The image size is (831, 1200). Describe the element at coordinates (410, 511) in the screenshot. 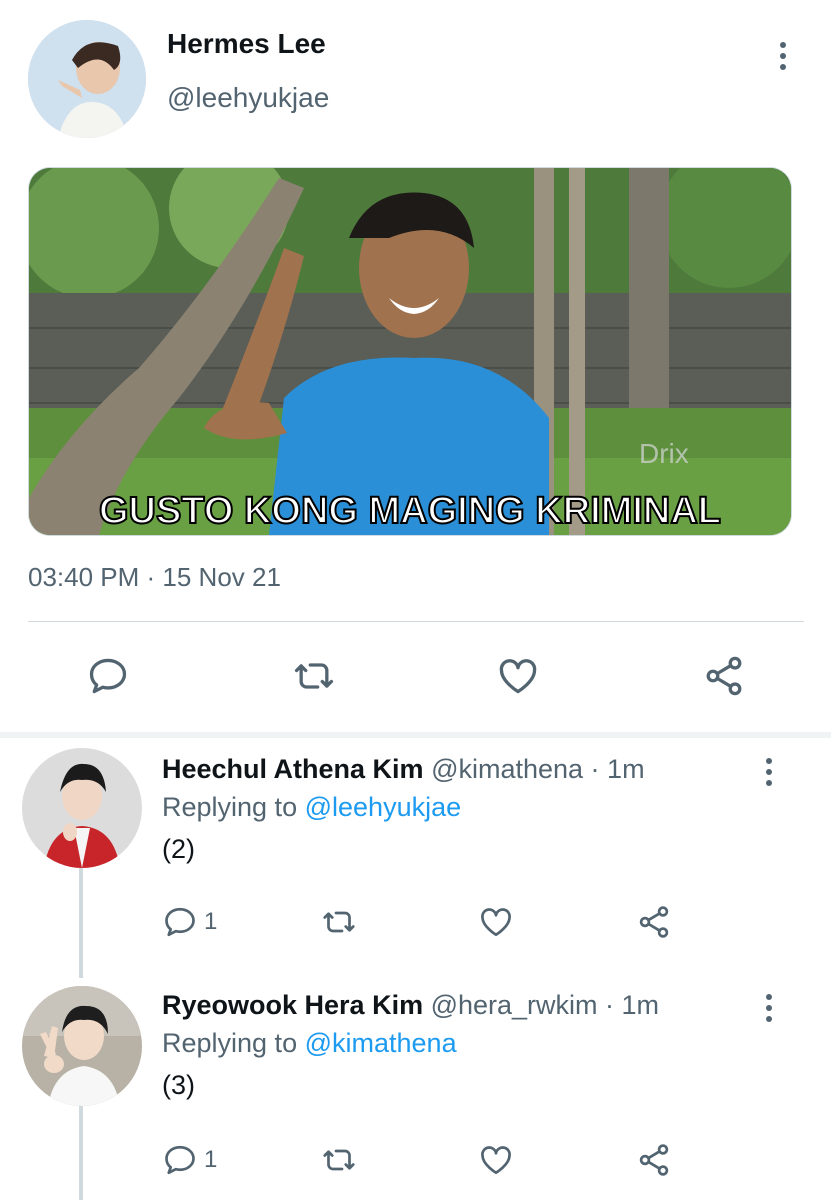

I see `media-caption: GUSTO KONG MAGING KRIMINAL` at that location.